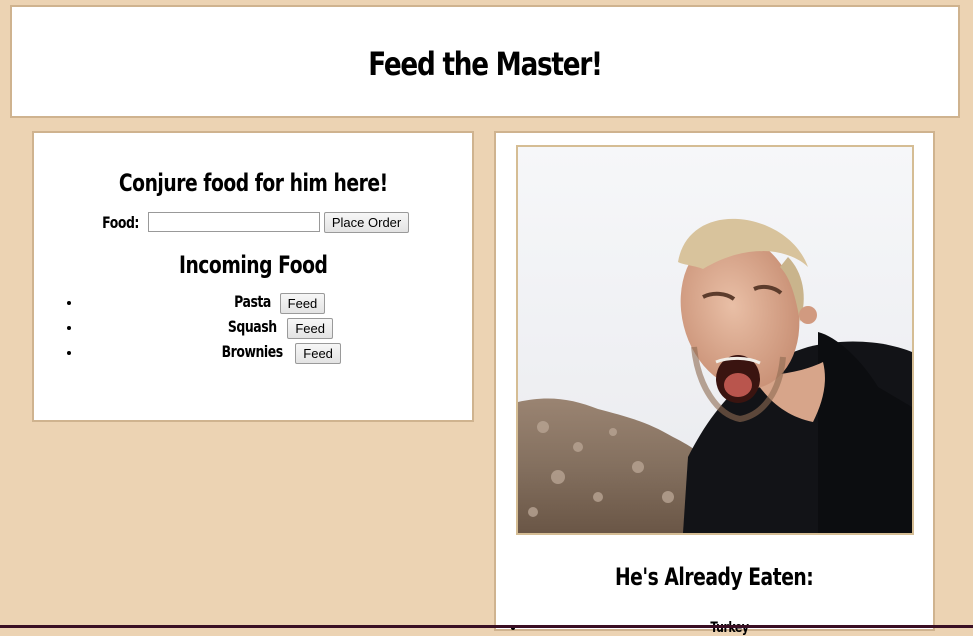  Describe the element at coordinates (233, 222) in the screenshot. I see `food-input` at that location.